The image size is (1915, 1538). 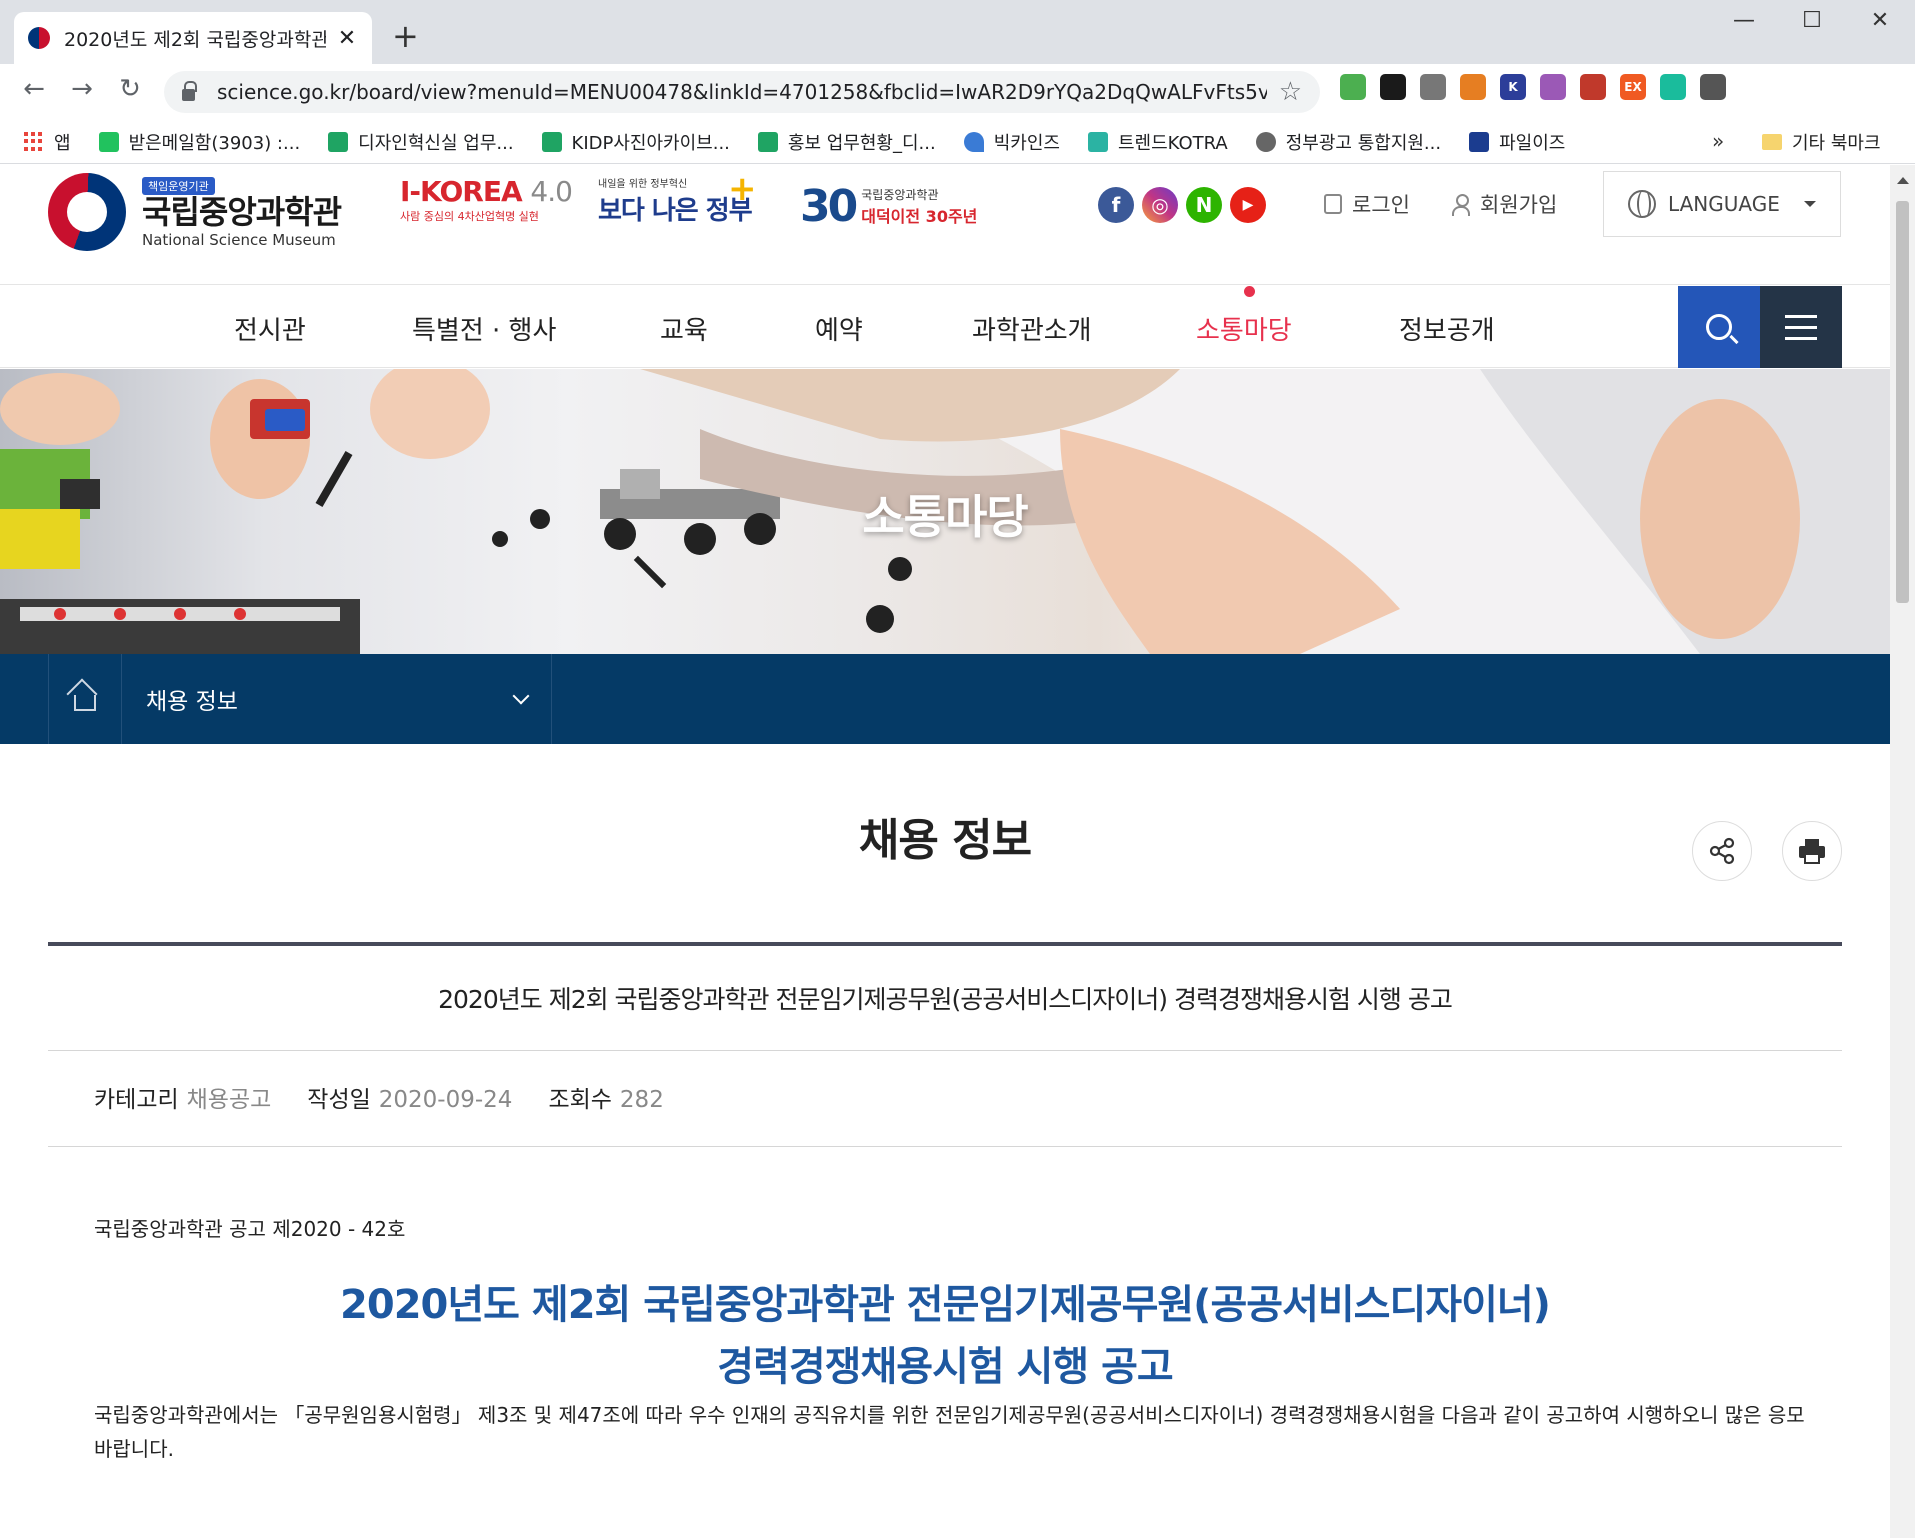 What do you see at coordinates (34, 141) in the screenshot?
I see `apps-grid-icon` at bounding box center [34, 141].